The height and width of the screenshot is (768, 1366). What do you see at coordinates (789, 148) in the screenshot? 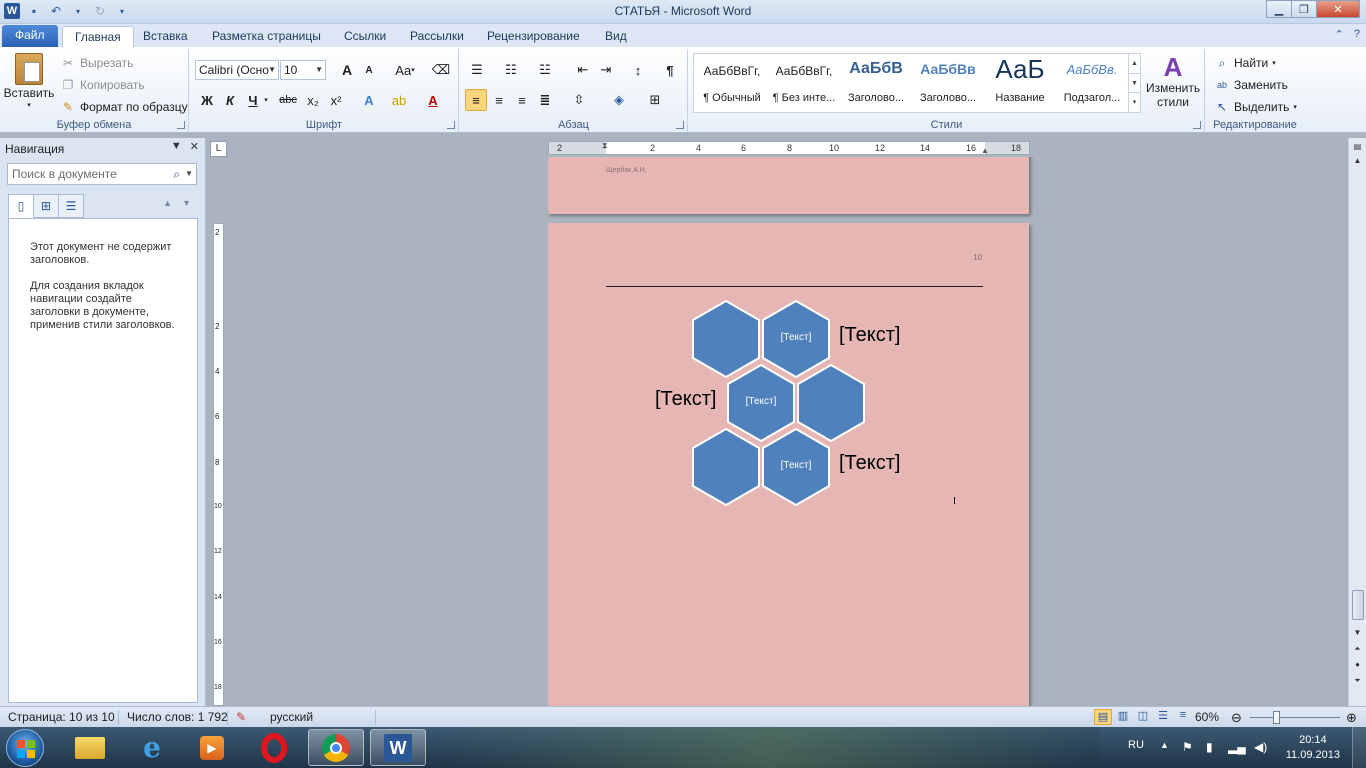
I see `horizontal-ruler: 2 2 4 6 8 10 12 14 16 18 ⧗ ▲` at bounding box center [789, 148].